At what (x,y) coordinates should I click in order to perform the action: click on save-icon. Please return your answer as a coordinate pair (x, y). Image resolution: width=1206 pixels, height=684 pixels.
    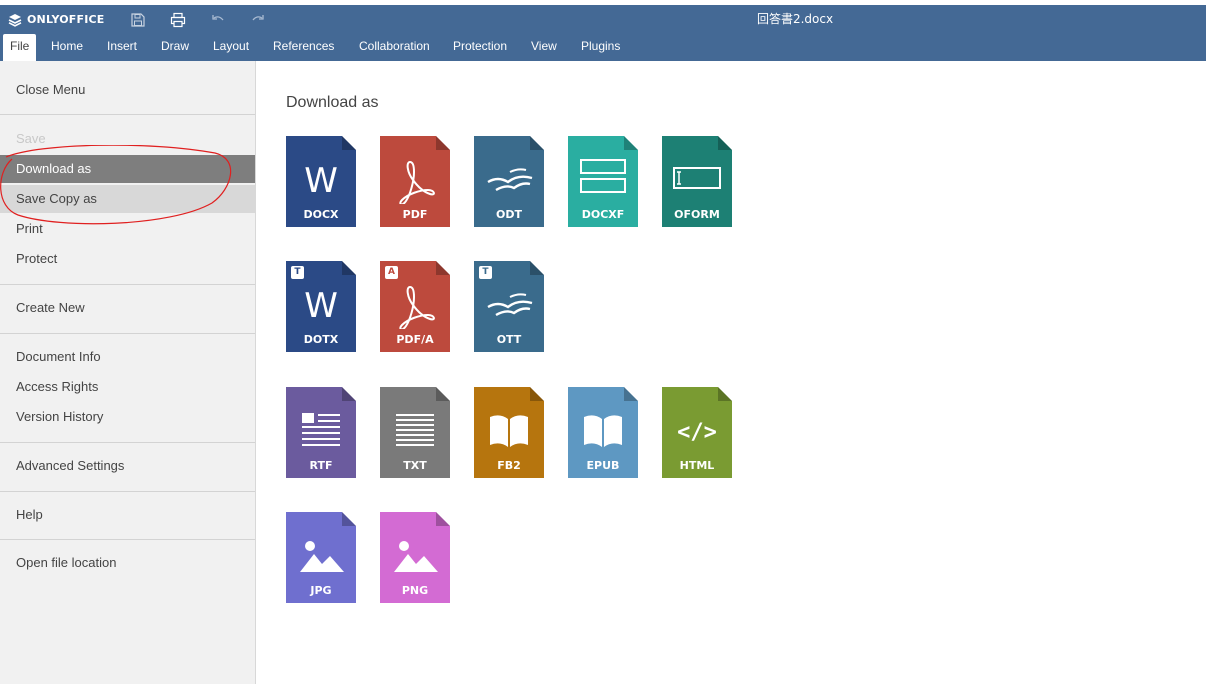
    Looking at the image, I should click on (138, 20).